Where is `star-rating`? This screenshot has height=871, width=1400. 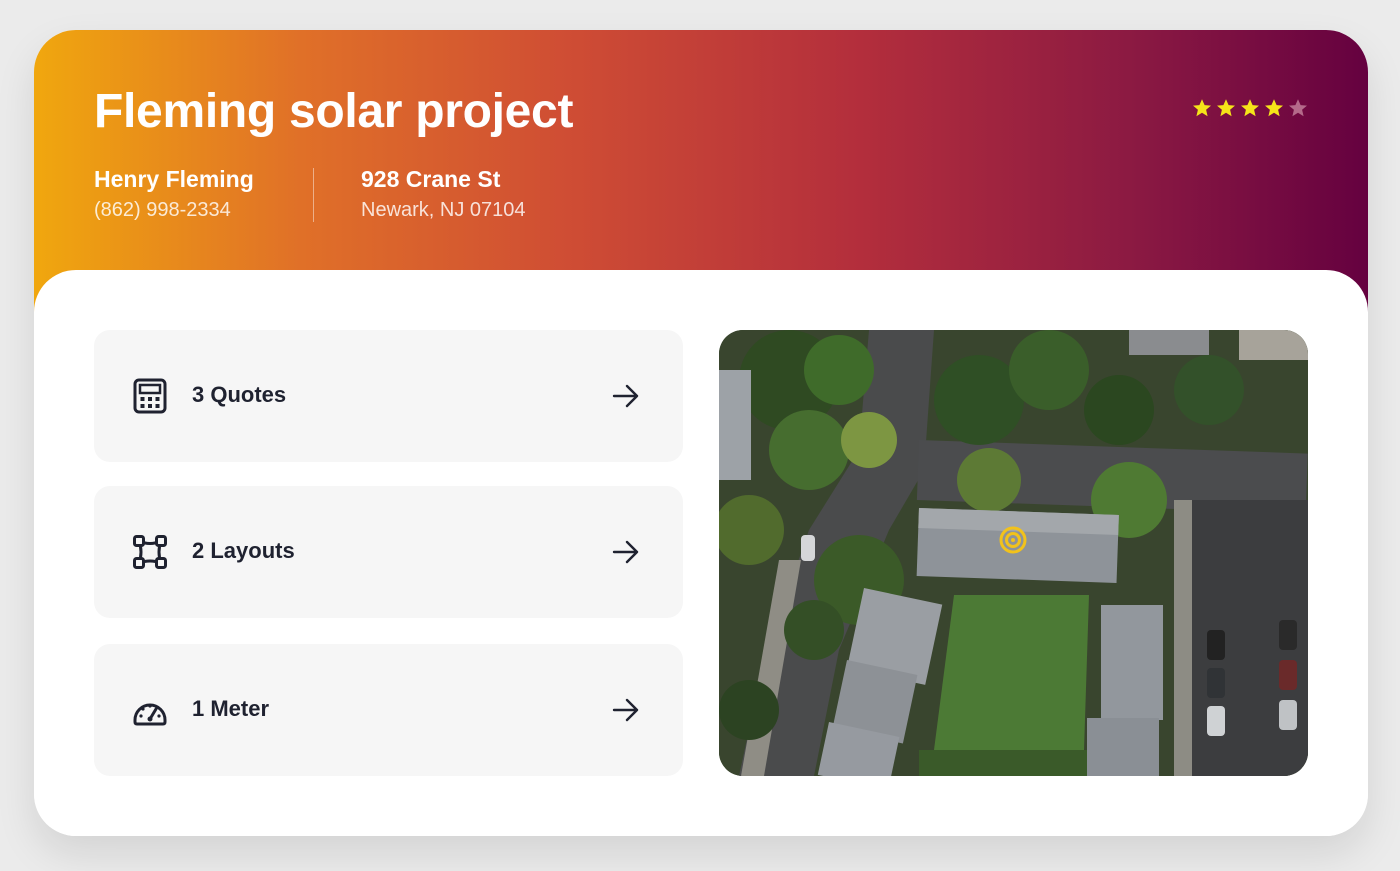
star-rating is located at coordinates (1250, 108).